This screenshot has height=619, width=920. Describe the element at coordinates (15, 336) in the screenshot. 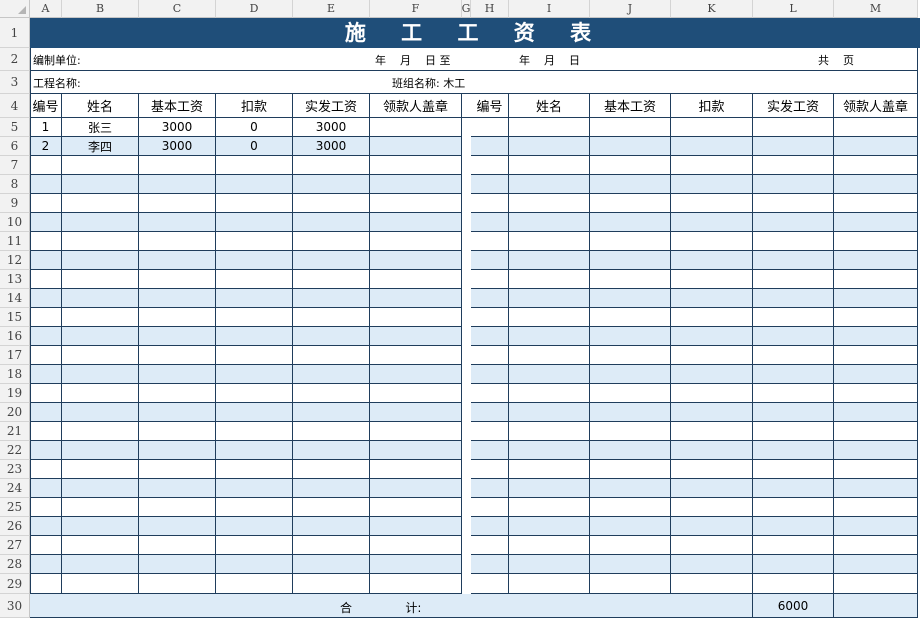

I see `row-header-16: 16` at that location.